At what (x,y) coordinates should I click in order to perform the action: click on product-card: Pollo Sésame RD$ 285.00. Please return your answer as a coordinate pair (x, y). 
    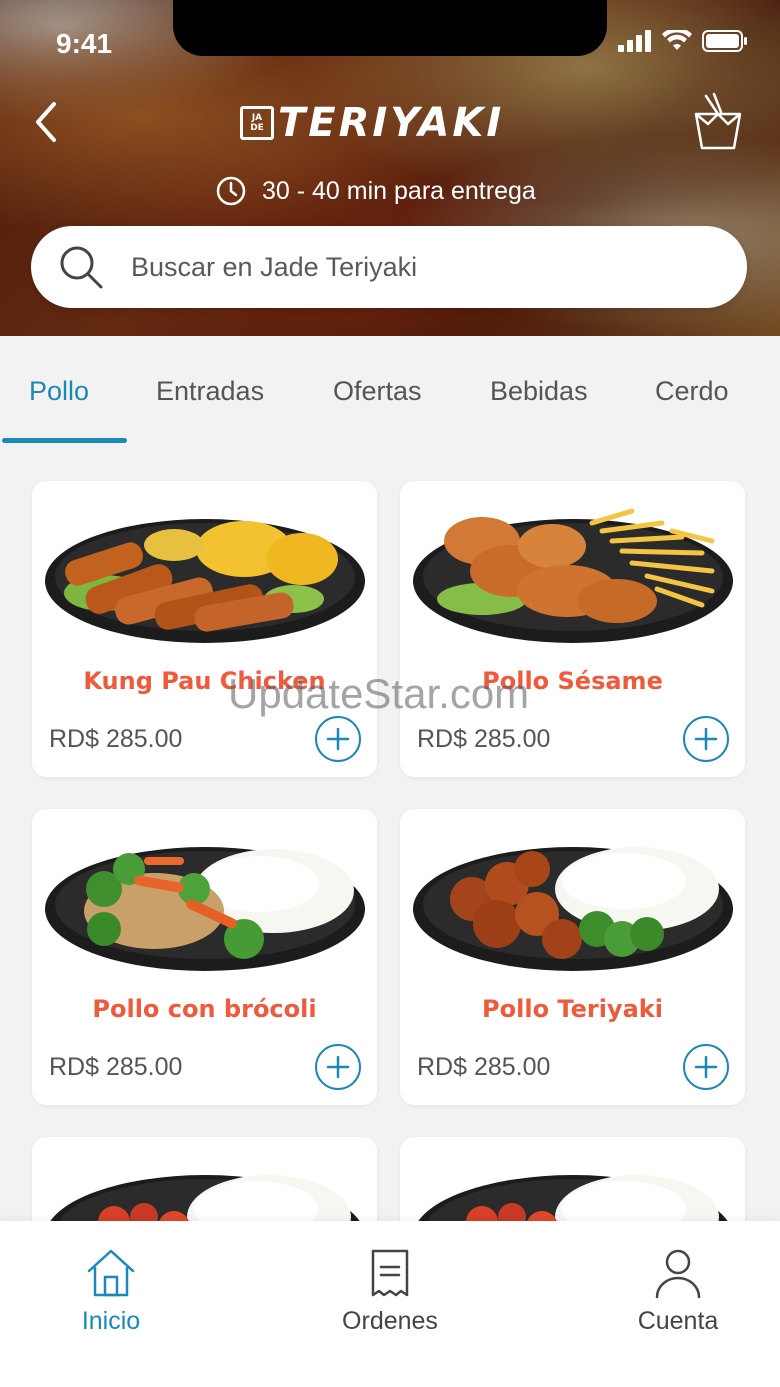
    Looking at the image, I should click on (572, 629).